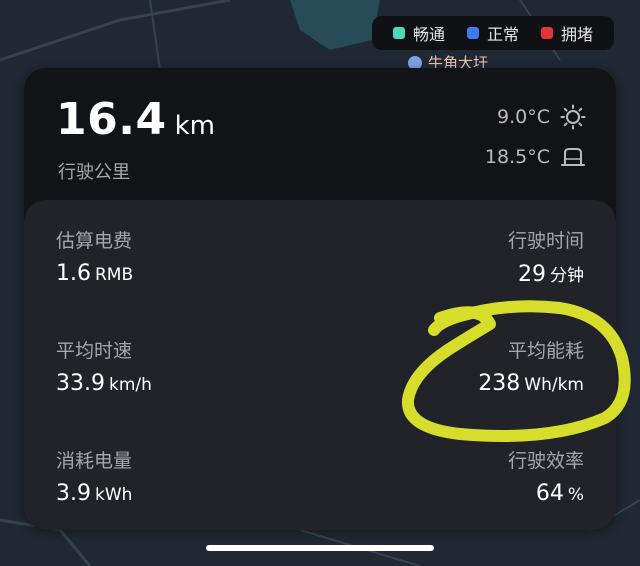 The width and height of the screenshot is (640, 566). I want to click on home-indicator, so click(320, 548).